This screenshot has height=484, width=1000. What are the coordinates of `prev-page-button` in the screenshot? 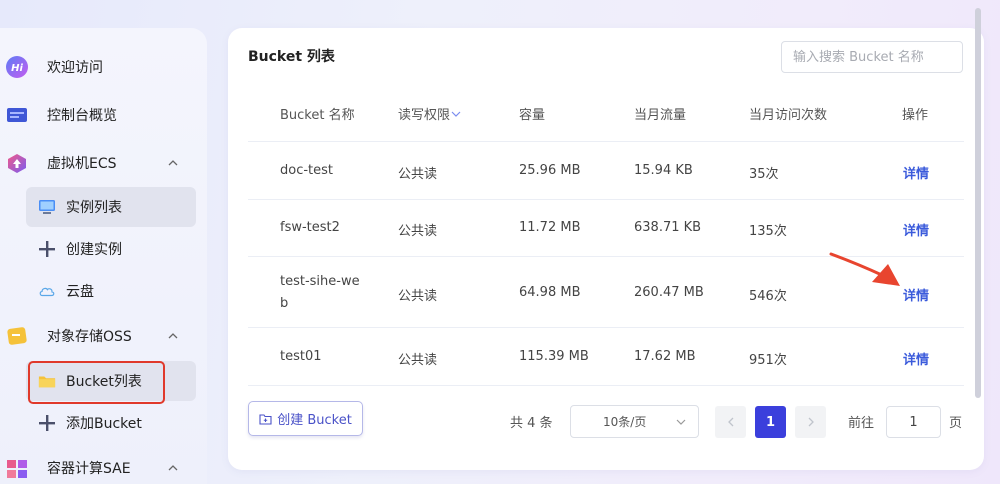 It's located at (730, 422).